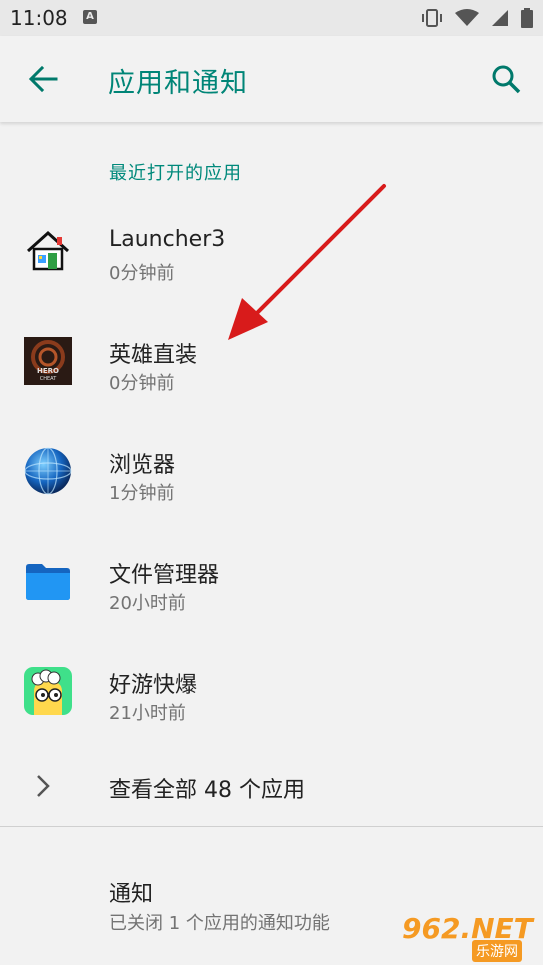  What do you see at coordinates (48, 379) in the screenshot?
I see `svg-text: CHEAT` at bounding box center [48, 379].